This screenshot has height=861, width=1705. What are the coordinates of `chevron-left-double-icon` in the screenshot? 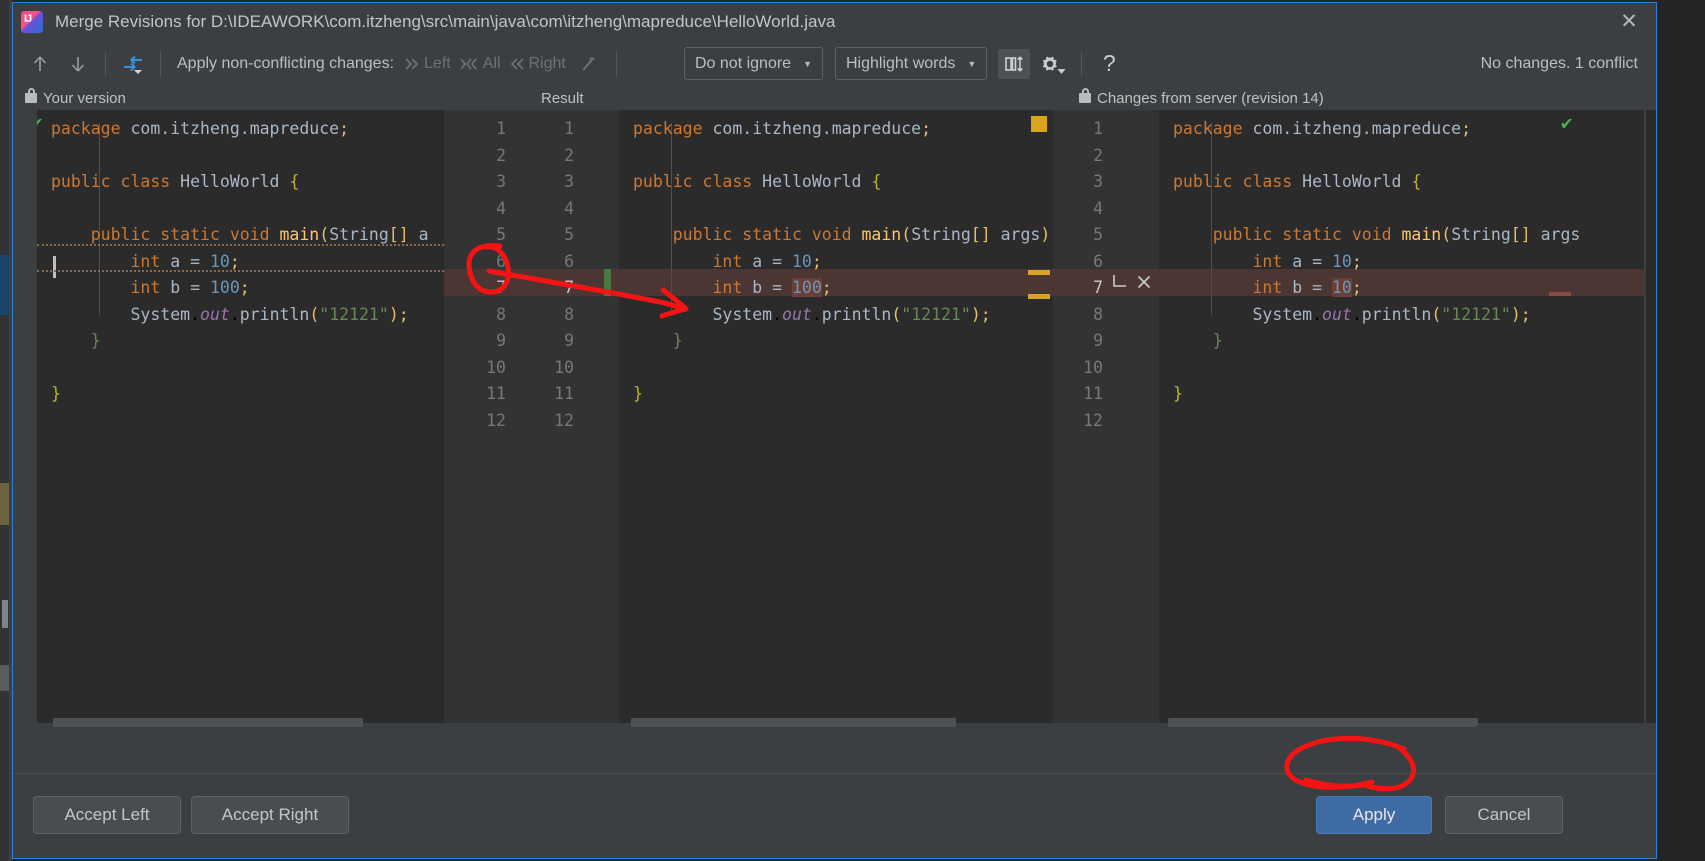 It's located at (517, 63).